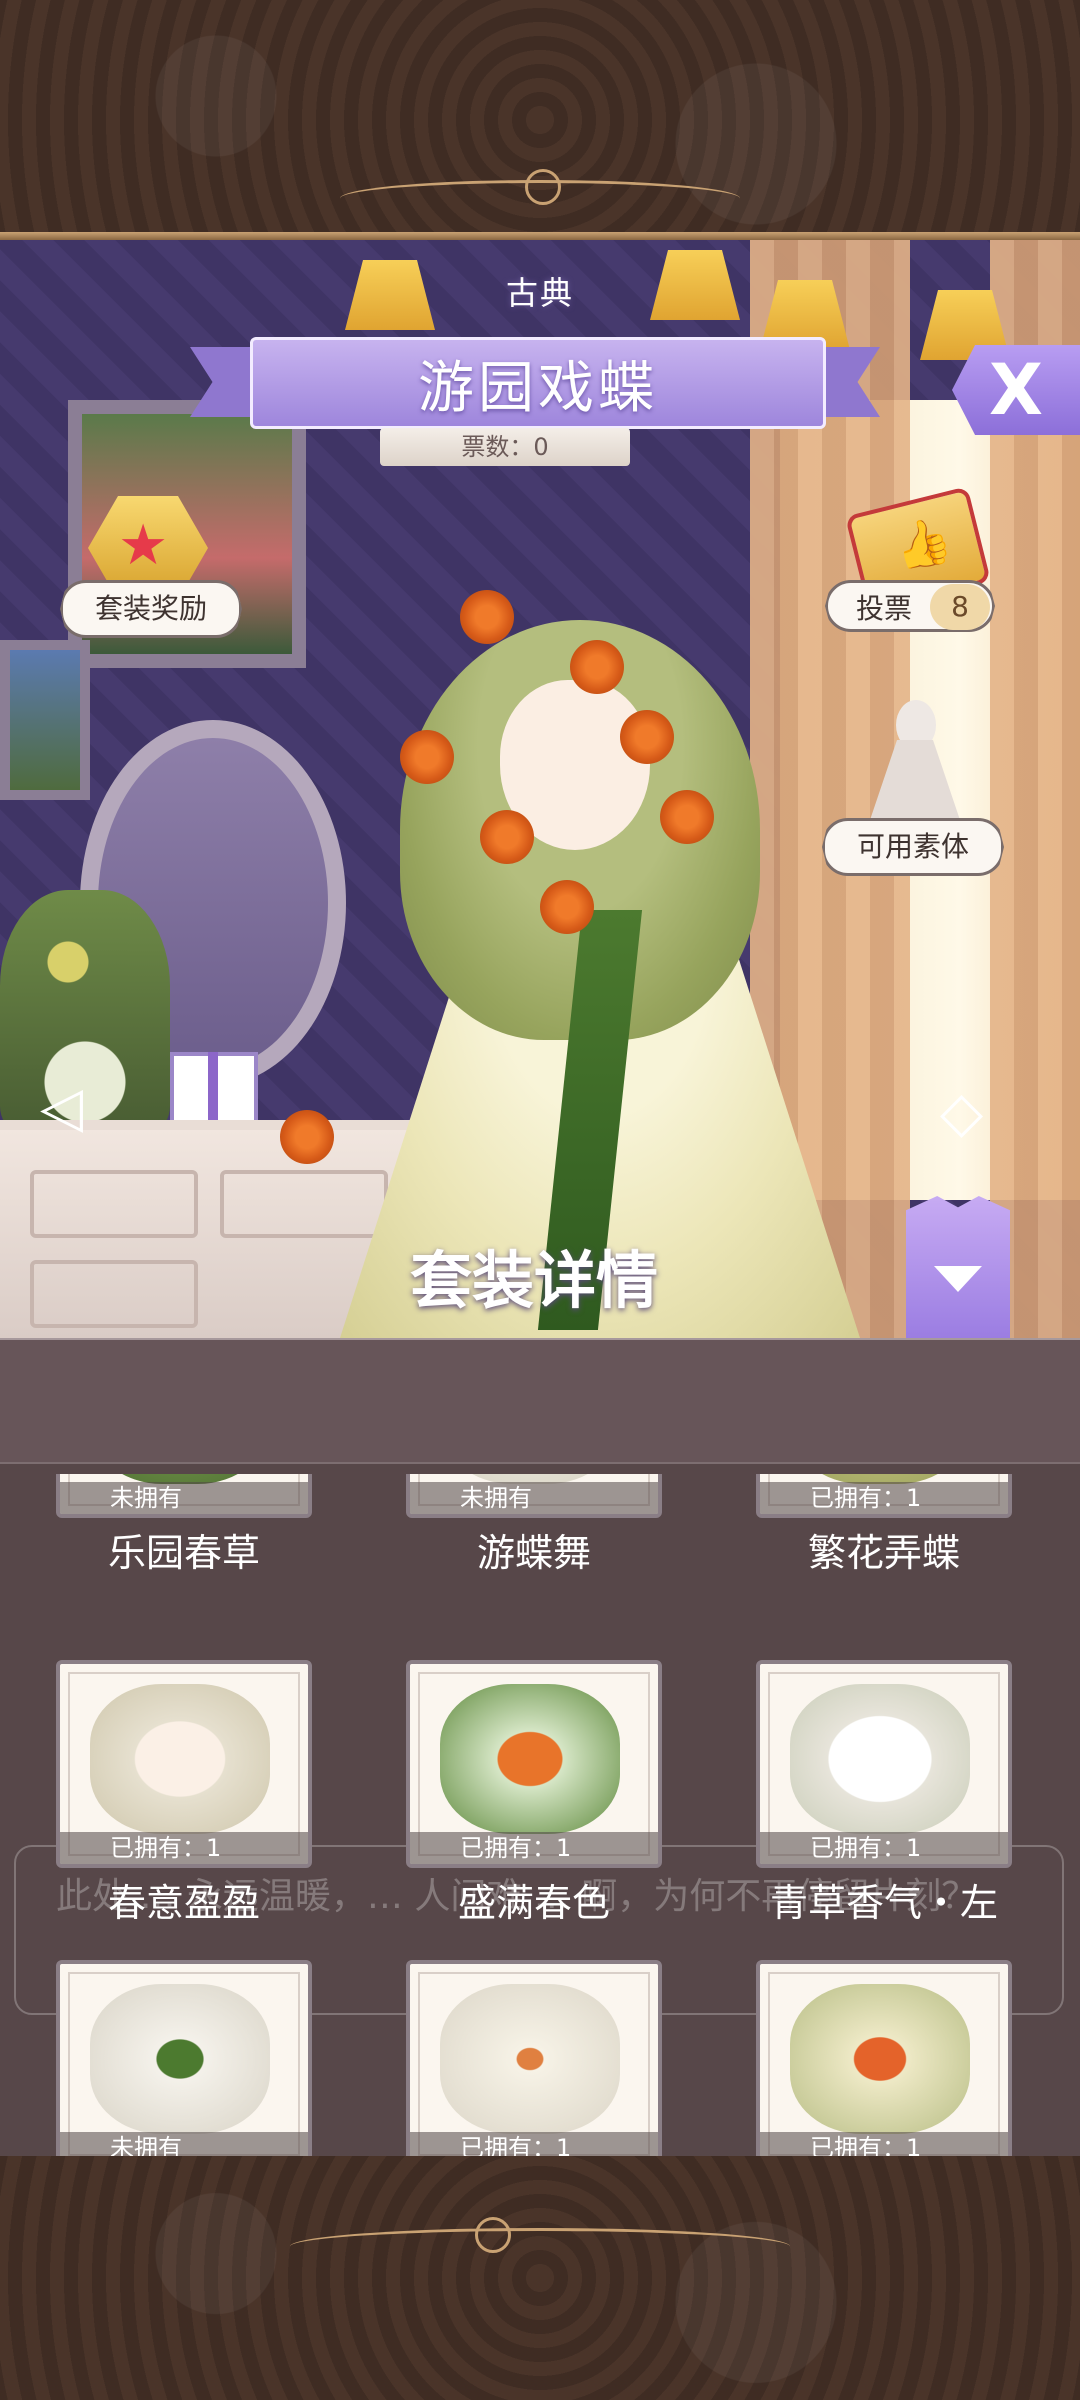 The image size is (1080, 2400). Describe the element at coordinates (45, 720) in the screenshot. I see `wall-painting` at that location.